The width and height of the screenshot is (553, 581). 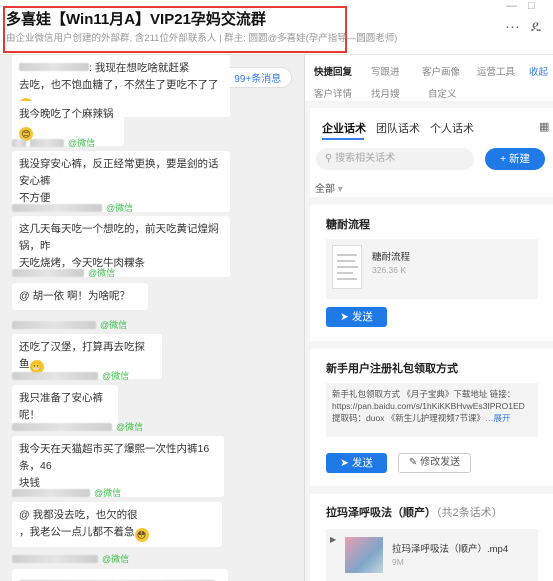 I want to click on contact-icon: ዴ, so click(x=536, y=26).